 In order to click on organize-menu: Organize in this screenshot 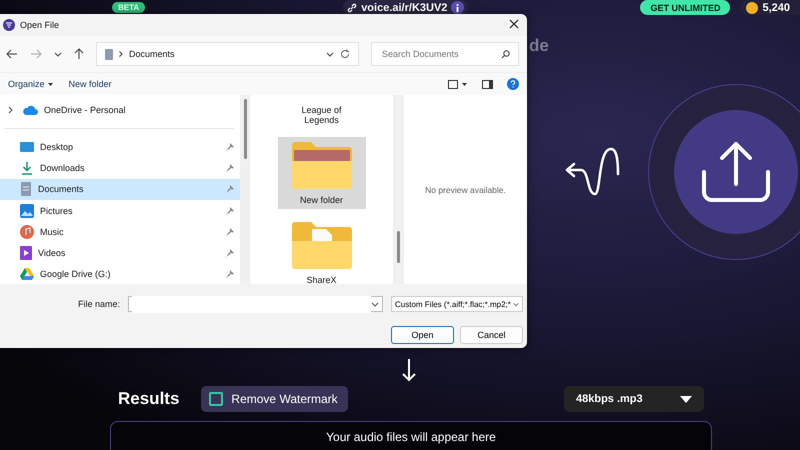, I will do `click(30, 84)`.